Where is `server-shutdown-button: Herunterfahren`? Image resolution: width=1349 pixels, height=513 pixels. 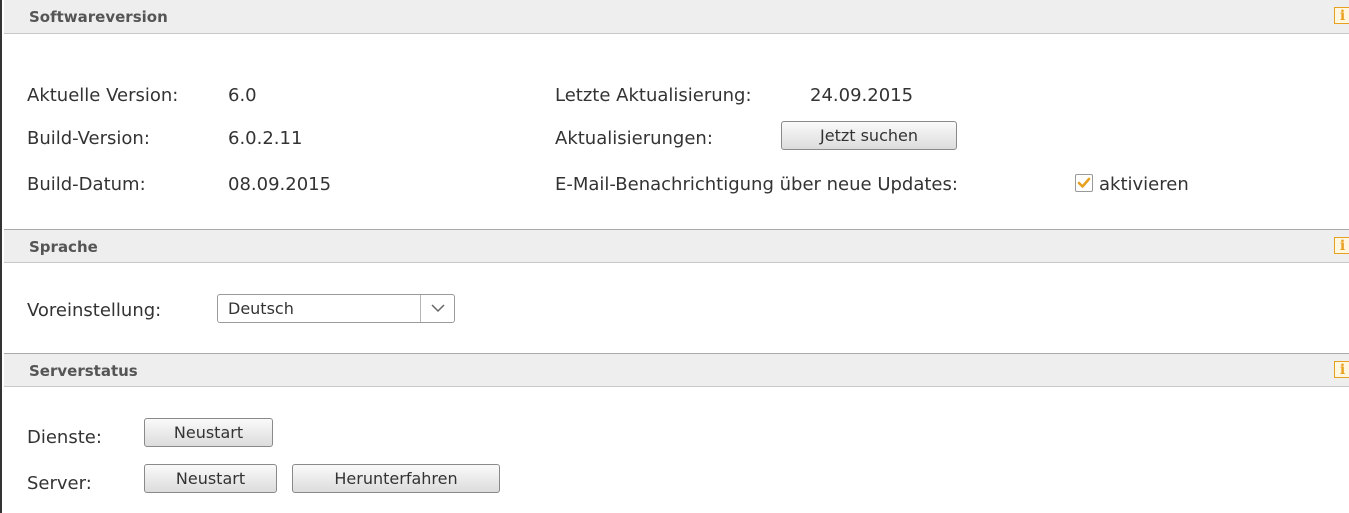 server-shutdown-button: Herunterfahren is located at coordinates (396, 478).